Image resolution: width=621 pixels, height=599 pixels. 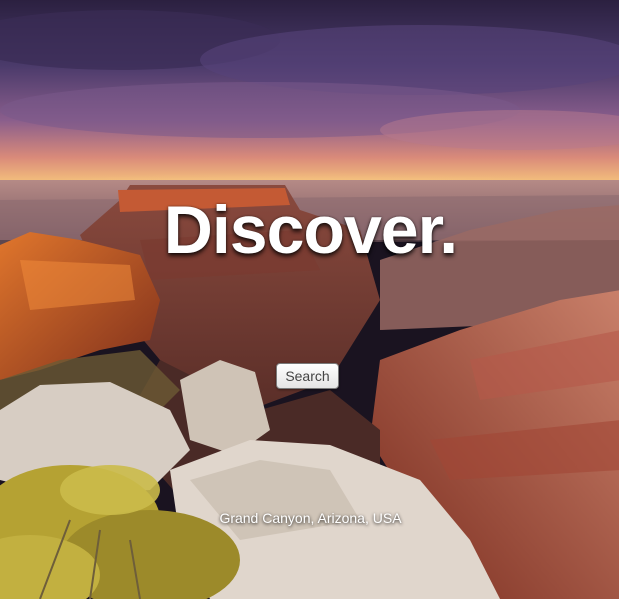 I want to click on search-button: Search, so click(x=307, y=376).